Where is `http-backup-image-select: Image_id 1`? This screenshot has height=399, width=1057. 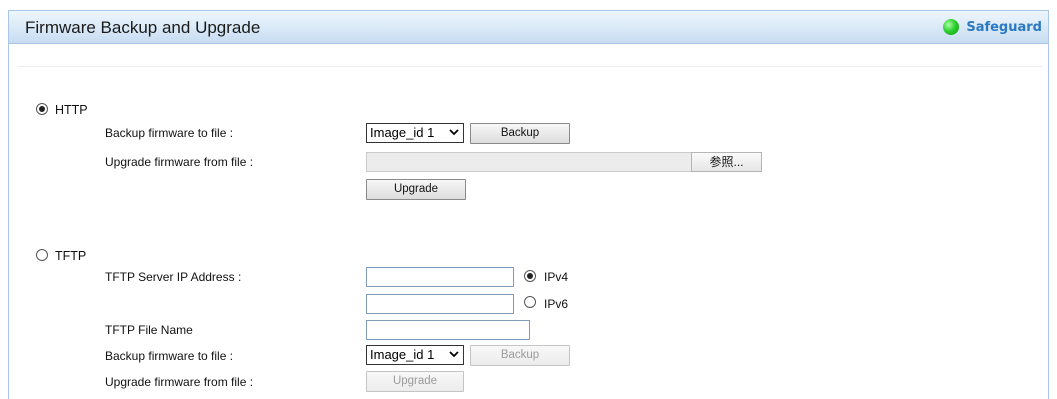 http-backup-image-select: Image_id 1 is located at coordinates (415, 133).